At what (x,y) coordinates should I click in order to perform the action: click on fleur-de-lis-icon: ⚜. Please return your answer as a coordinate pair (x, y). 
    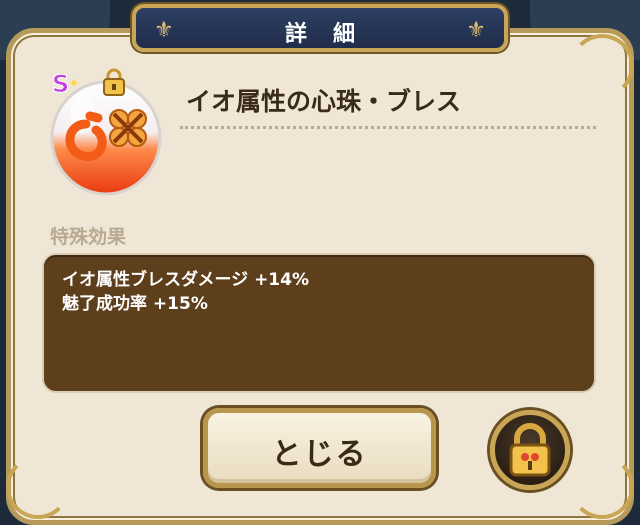
    Looking at the image, I should click on (476, 30).